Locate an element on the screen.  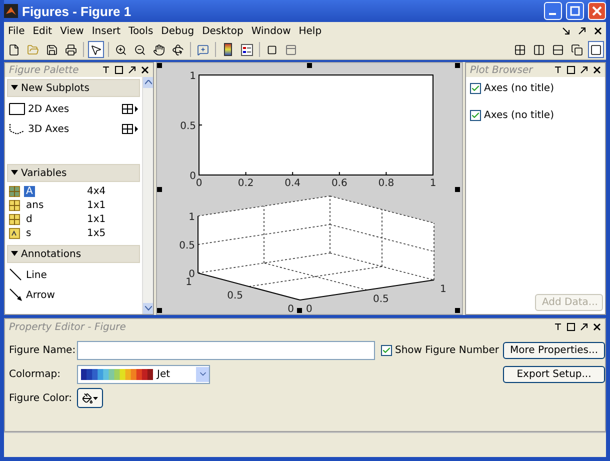
variable-size: 1x1 is located at coordinates (97, 219).